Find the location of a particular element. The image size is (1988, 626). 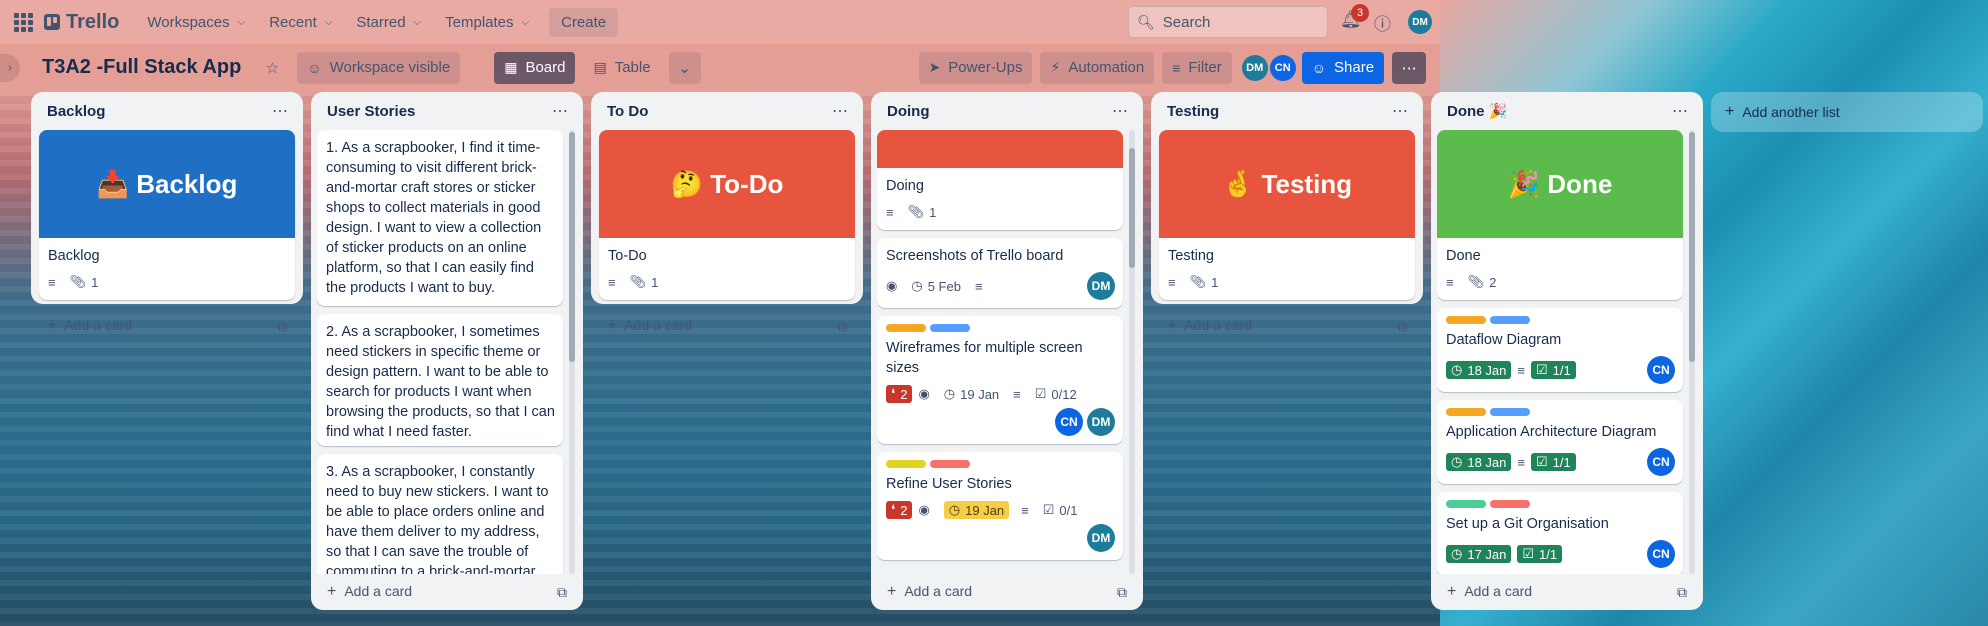

star-board-button: ☆ is located at coordinates (272, 68).